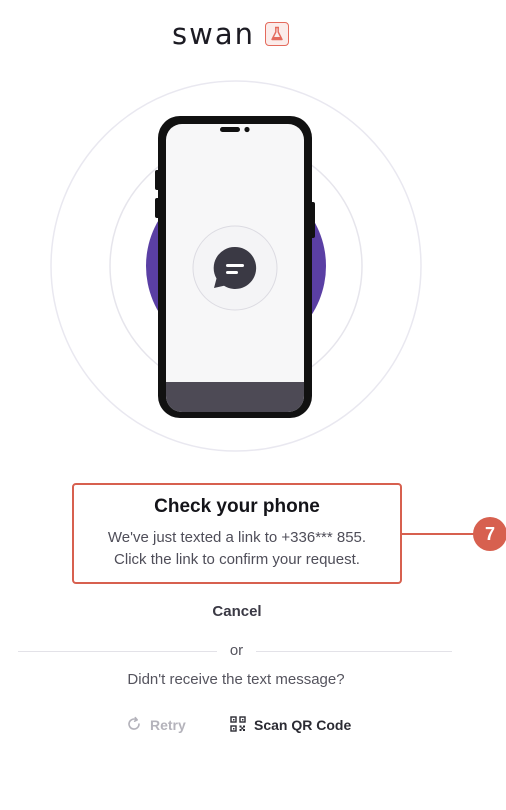 This screenshot has width=506, height=810. What do you see at coordinates (213, 34) in the screenshot?
I see `swan-logo: swan` at bounding box center [213, 34].